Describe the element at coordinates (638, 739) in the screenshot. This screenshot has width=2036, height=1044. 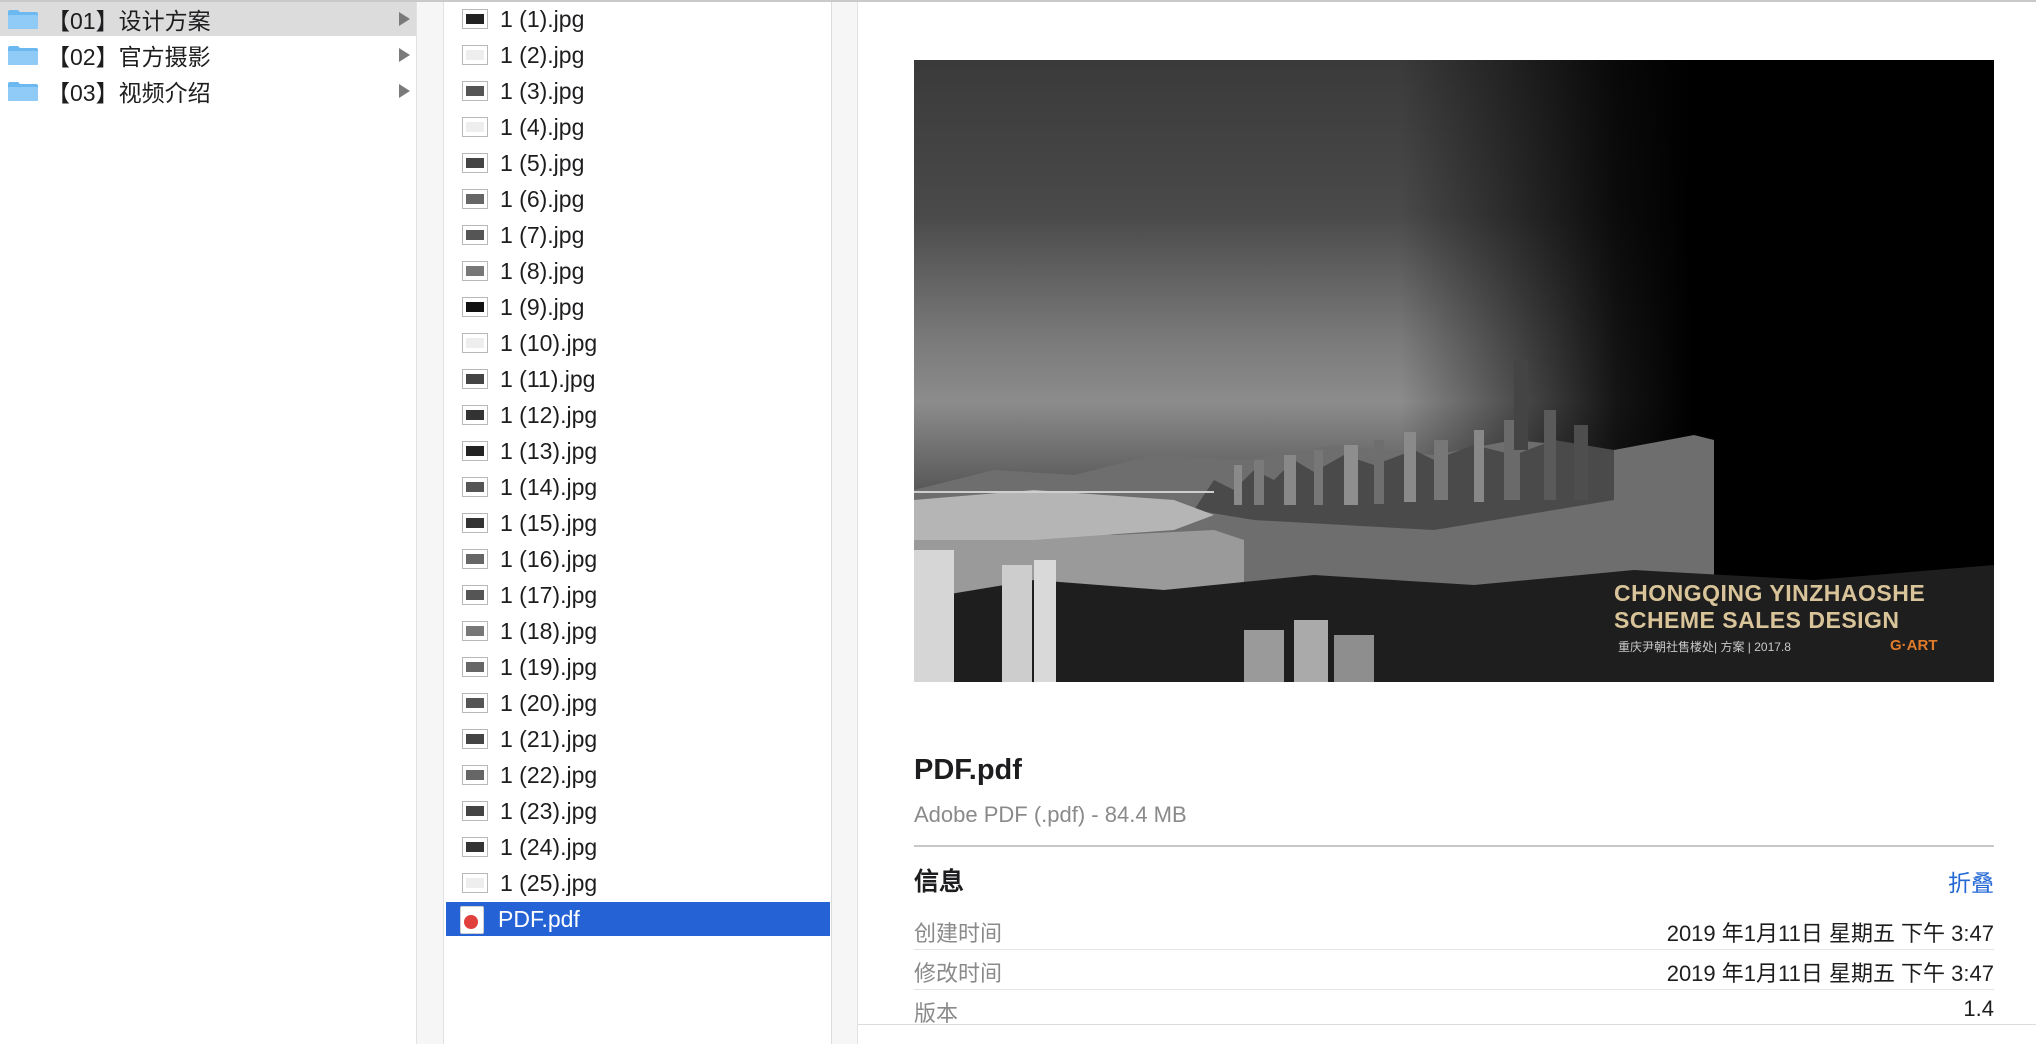
I see `file-row: 1 (21).jpg` at that location.